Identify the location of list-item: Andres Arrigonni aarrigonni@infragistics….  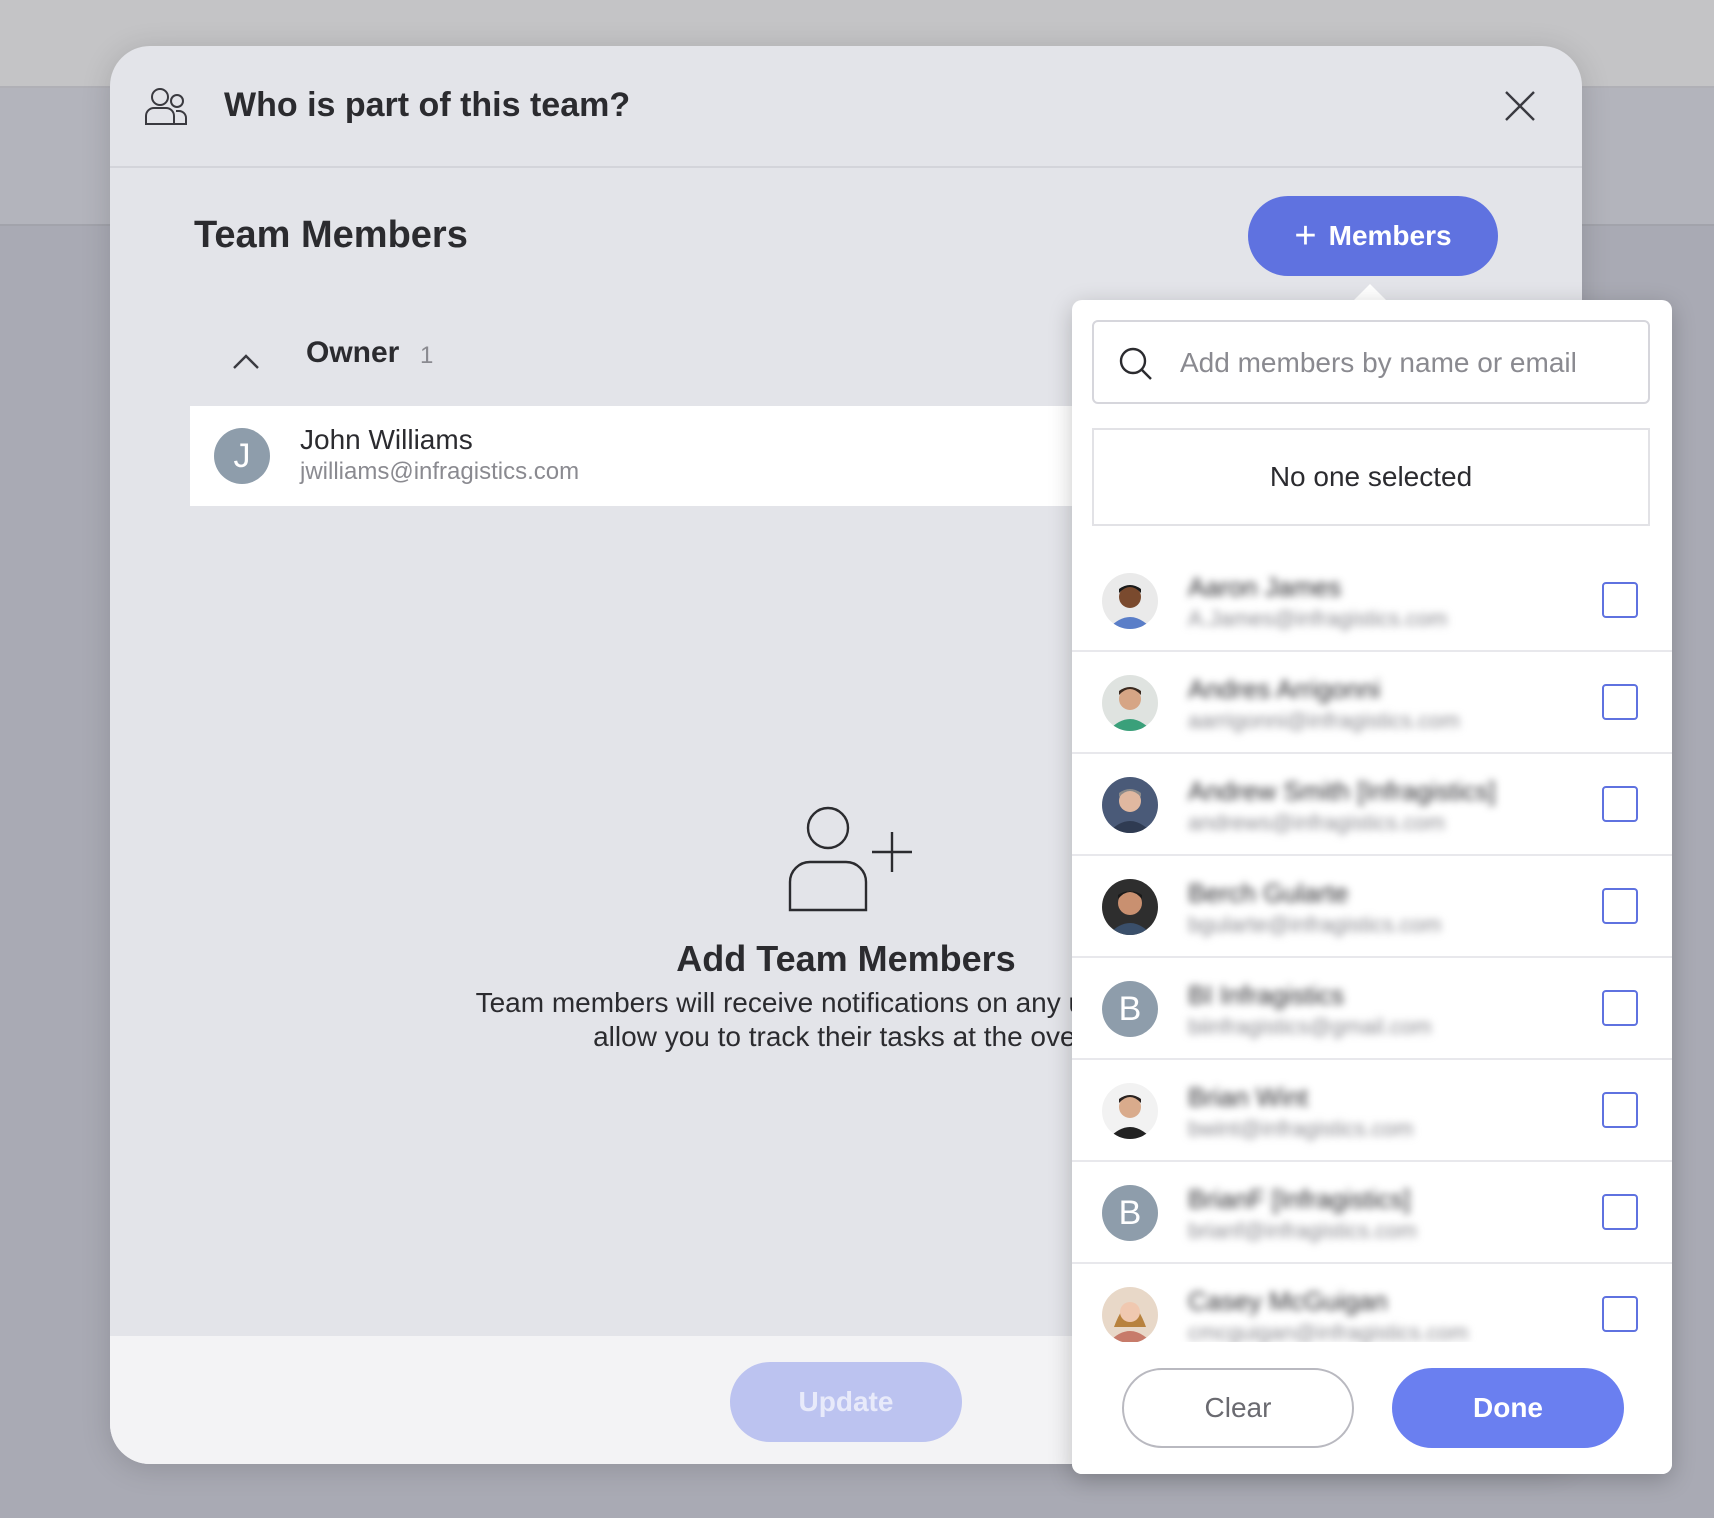
(1372, 703).